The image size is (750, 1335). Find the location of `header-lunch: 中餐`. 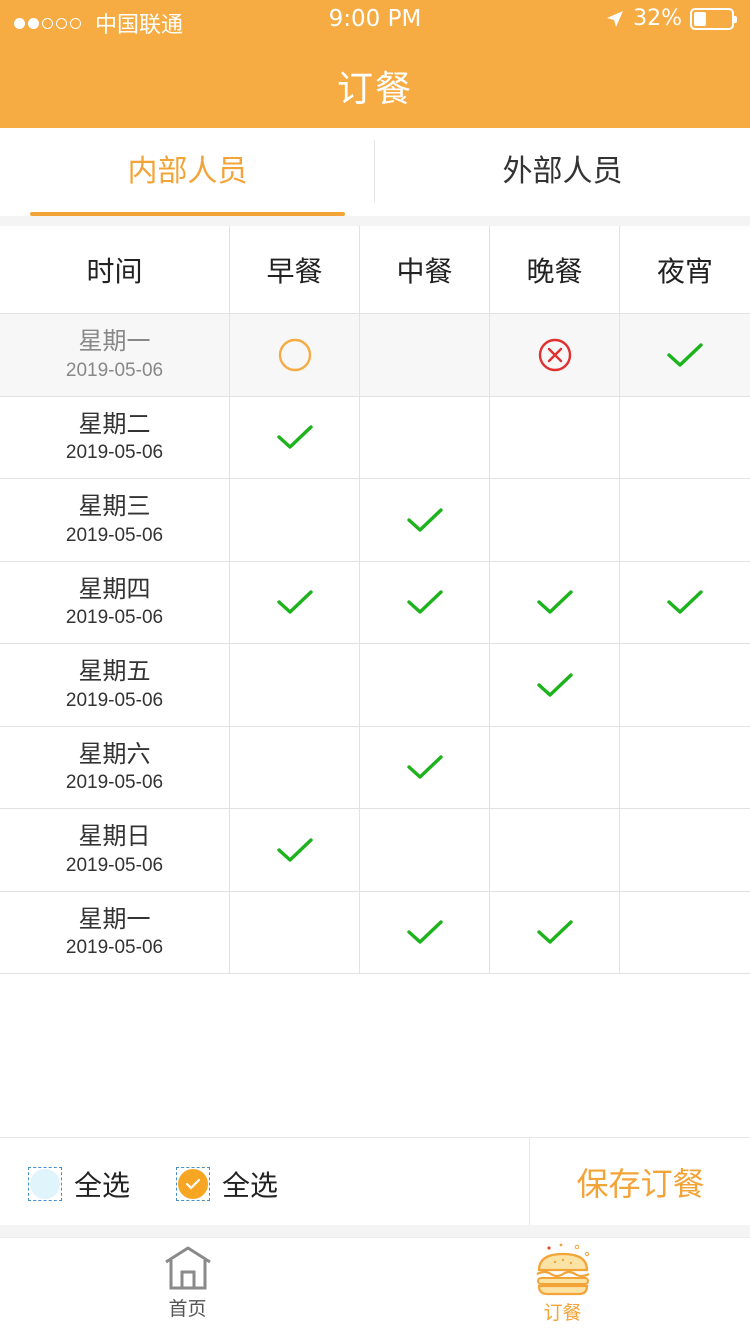

header-lunch: 中餐 is located at coordinates (425, 269).